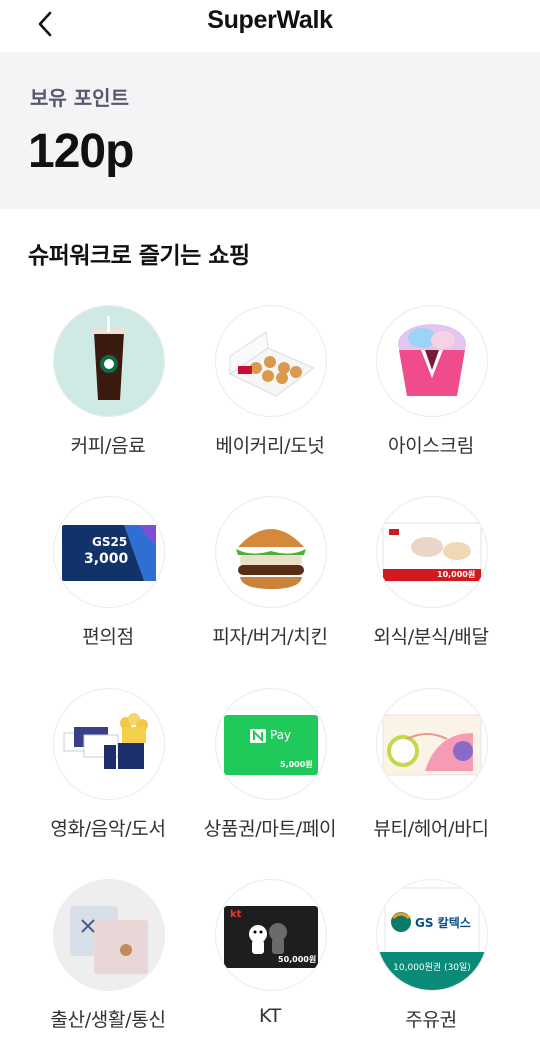 The width and height of the screenshot is (540, 1061). What do you see at coordinates (432, 361) in the screenshot?
I see `ice-cream-icon` at bounding box center [432, 361].